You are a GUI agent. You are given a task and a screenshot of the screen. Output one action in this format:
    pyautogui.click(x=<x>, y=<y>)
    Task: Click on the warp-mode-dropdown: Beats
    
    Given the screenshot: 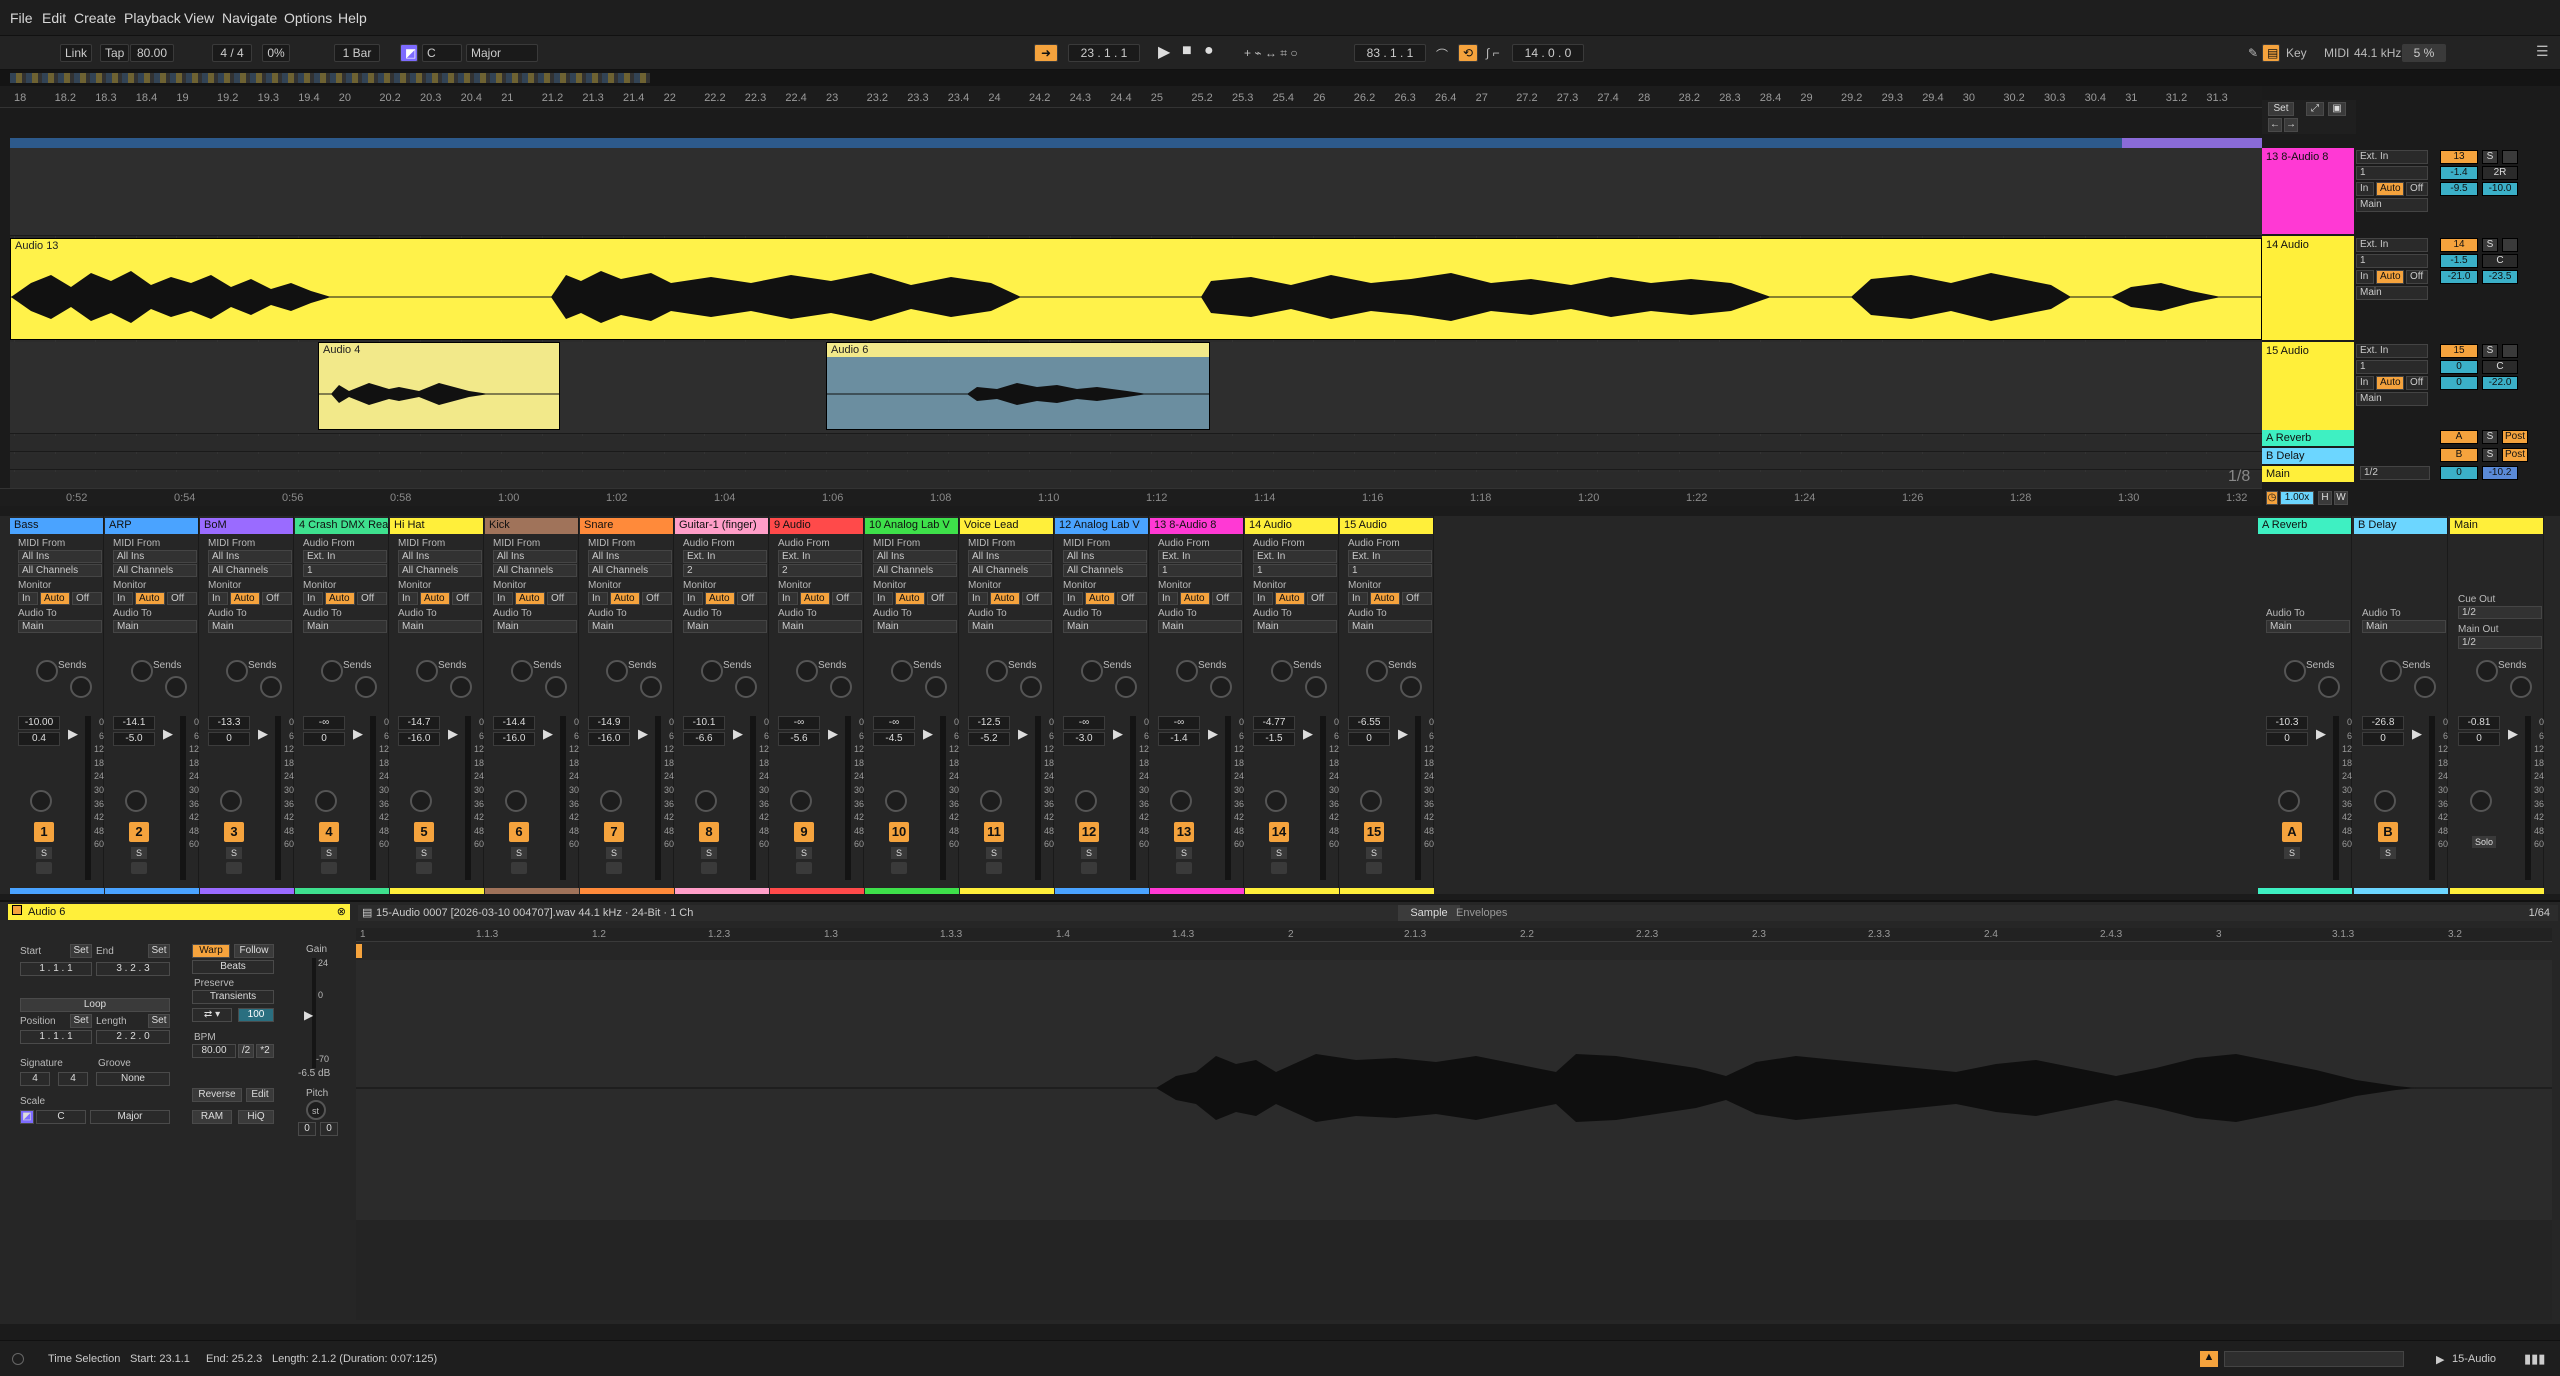 What is the action you would take?
    pyautogui.click(x=233, y=967)
    